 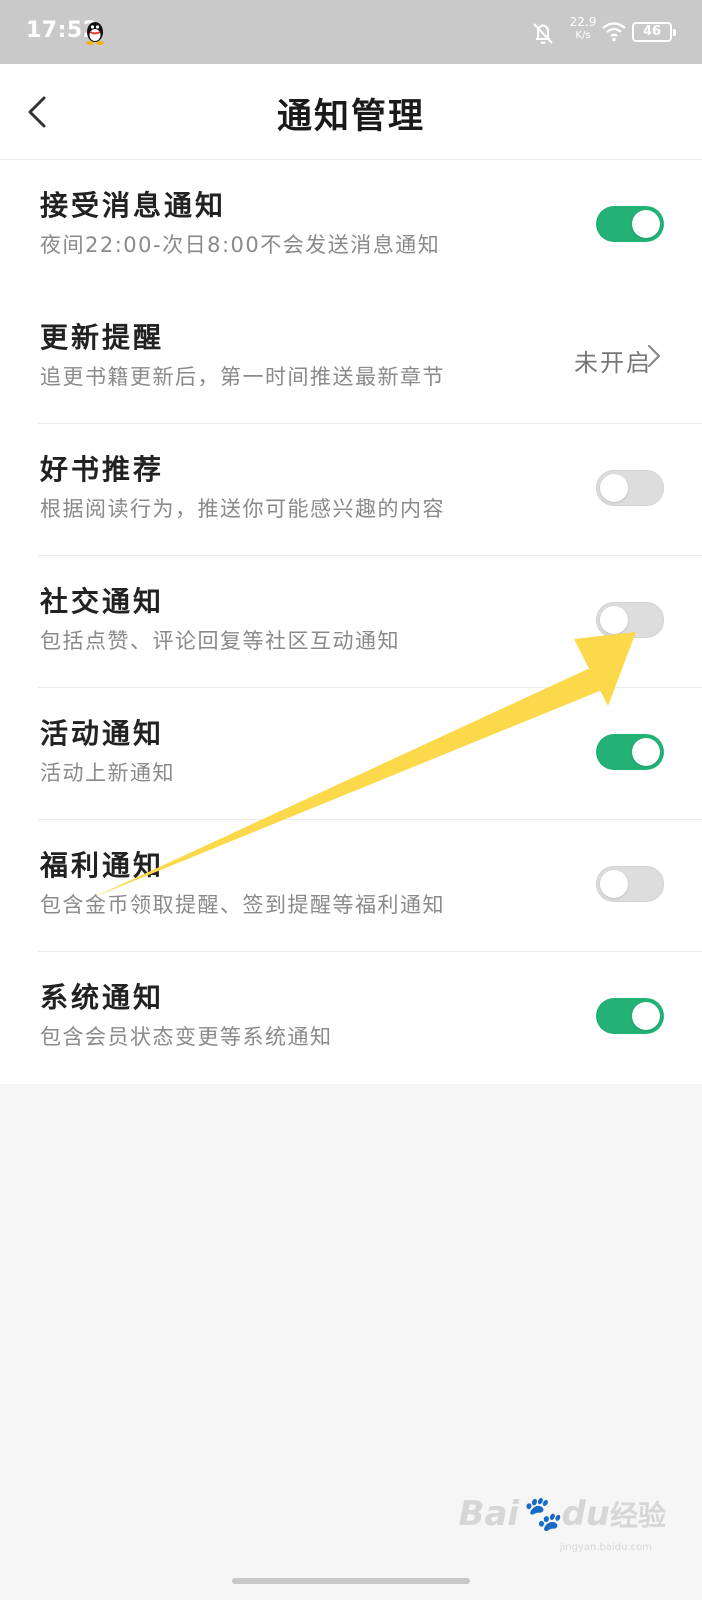 I want to click on setting-row-update-reminder: 更新提醒 追更书籍更新后，第一时间推送最新章节 未开启, so click(x=351, y=358).